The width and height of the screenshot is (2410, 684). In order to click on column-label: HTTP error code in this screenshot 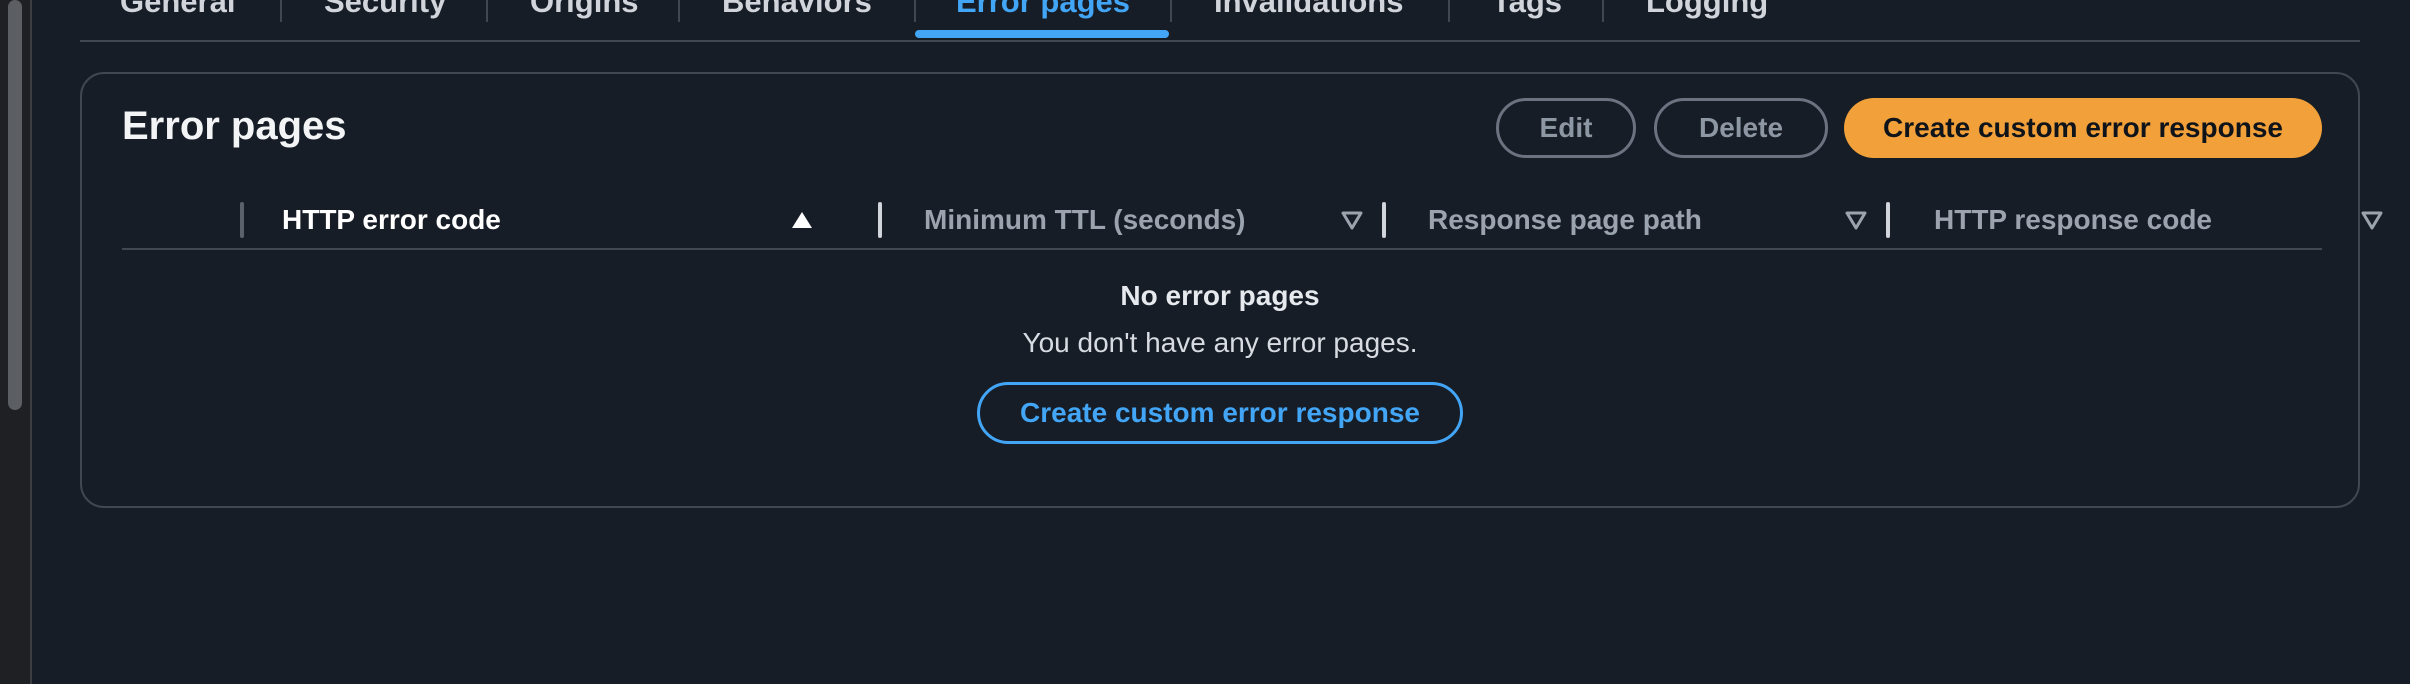, I will do `click(391, 219)`.